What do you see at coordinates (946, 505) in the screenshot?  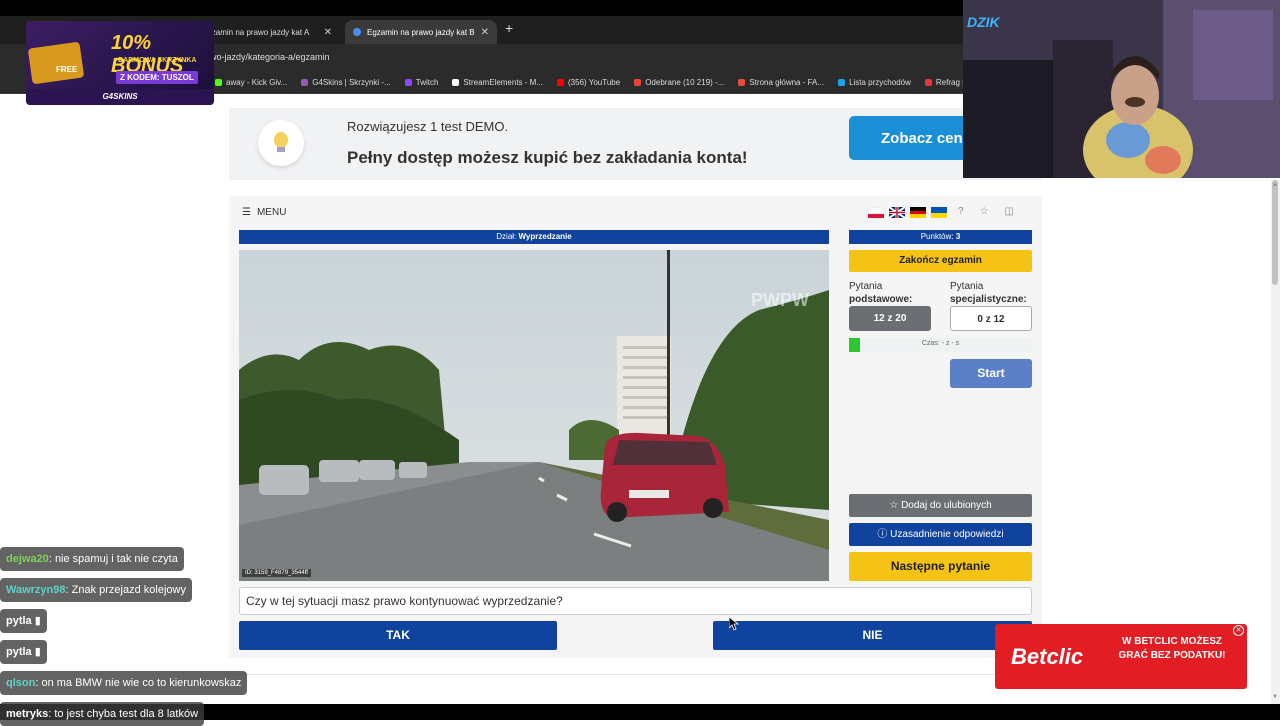 I see `fav-label: Dodaj do ulubionych` at bounding box center [946, 505].